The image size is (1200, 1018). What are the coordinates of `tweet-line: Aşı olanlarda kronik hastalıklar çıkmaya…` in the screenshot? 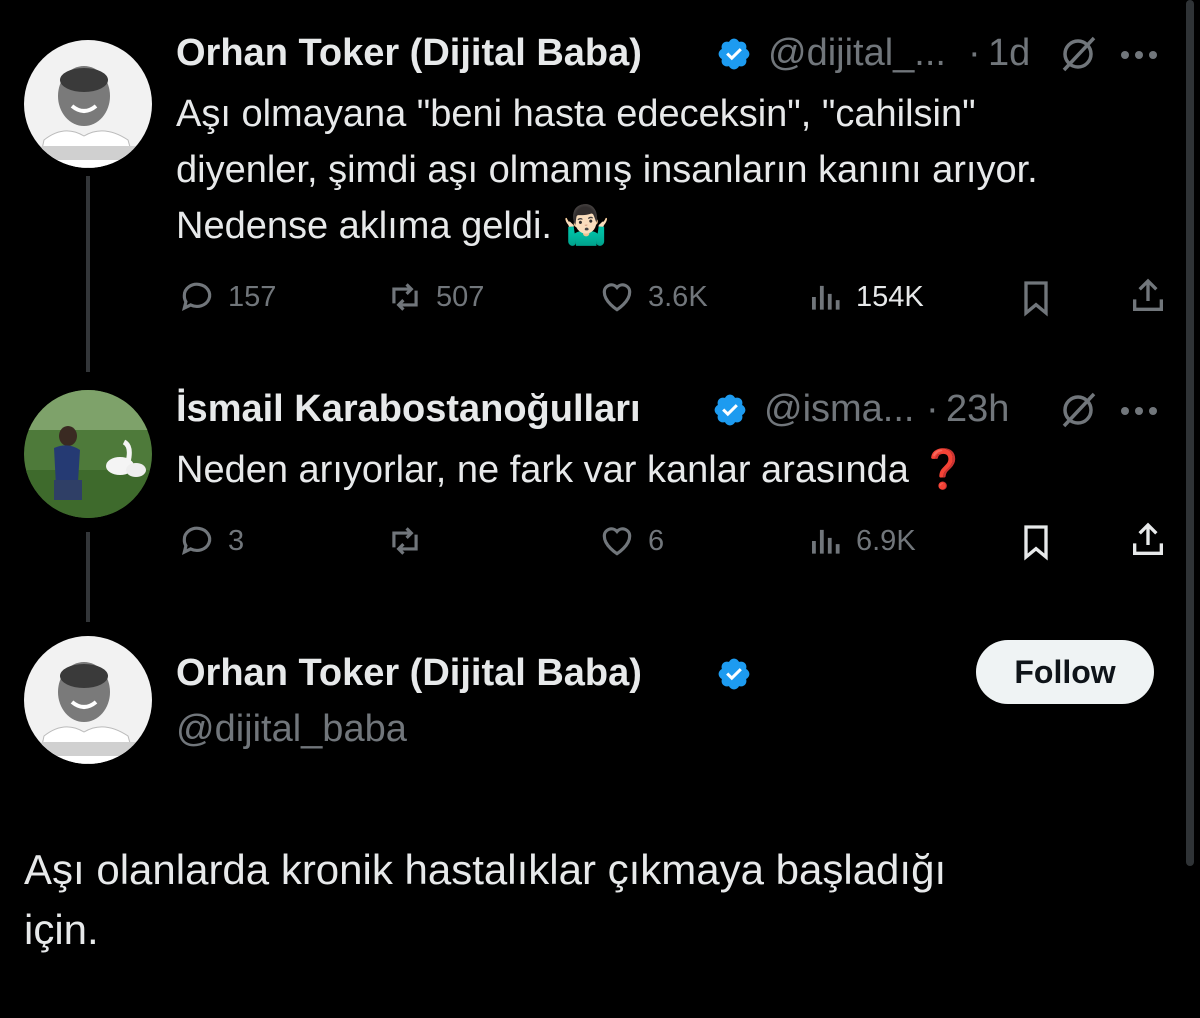 It's located at (485, 869).